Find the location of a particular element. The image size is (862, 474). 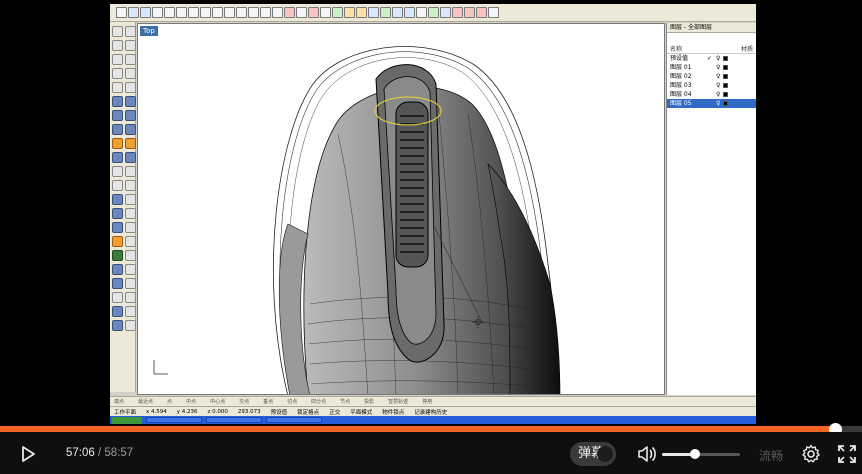

boolean-icon is located at coordinates (117, 143).